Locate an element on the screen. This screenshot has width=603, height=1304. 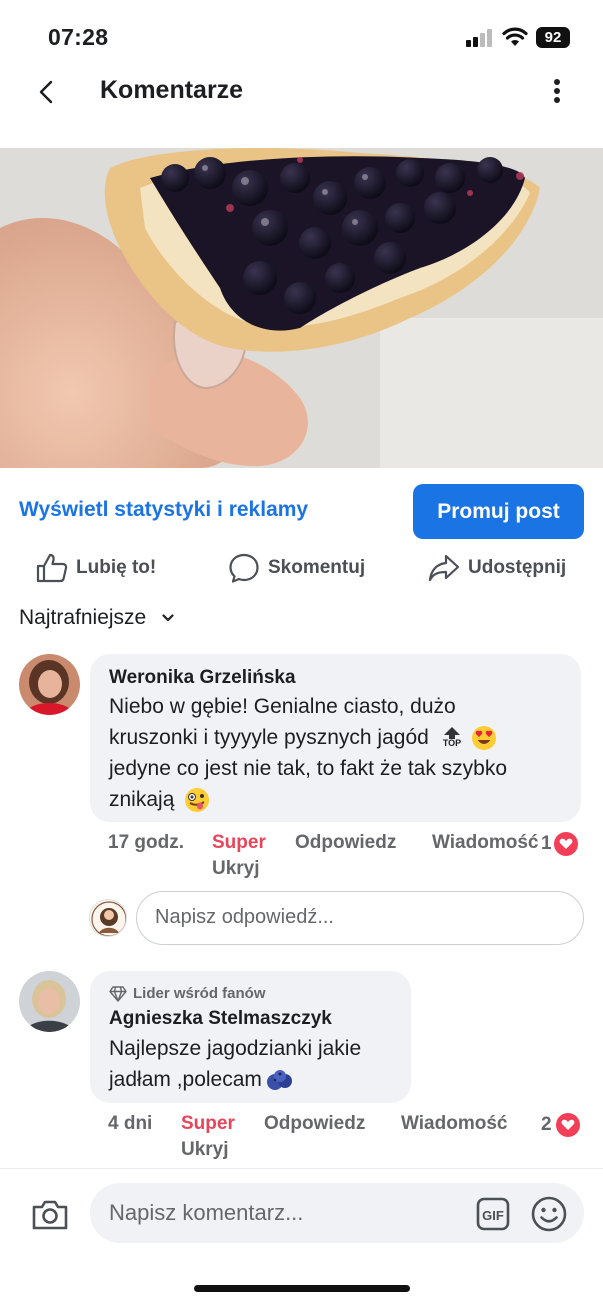
comment-timestamp: 17 godz. is located at coordinates (146, 842).